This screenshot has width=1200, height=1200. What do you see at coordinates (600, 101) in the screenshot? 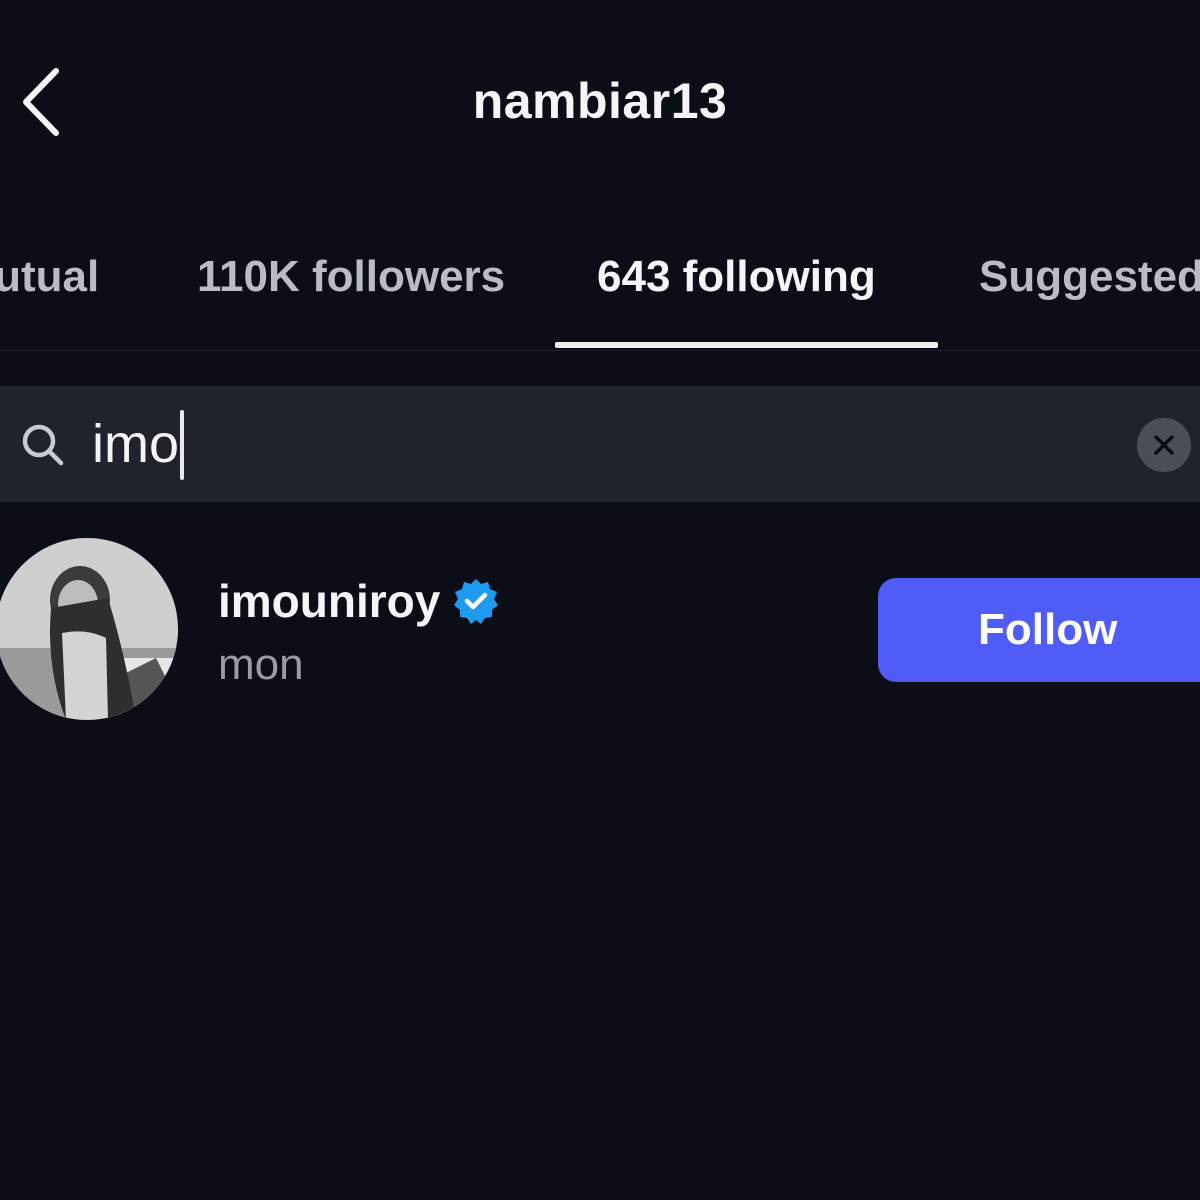
I see `page-title: nambiar13` at bounding box center [600, 101].